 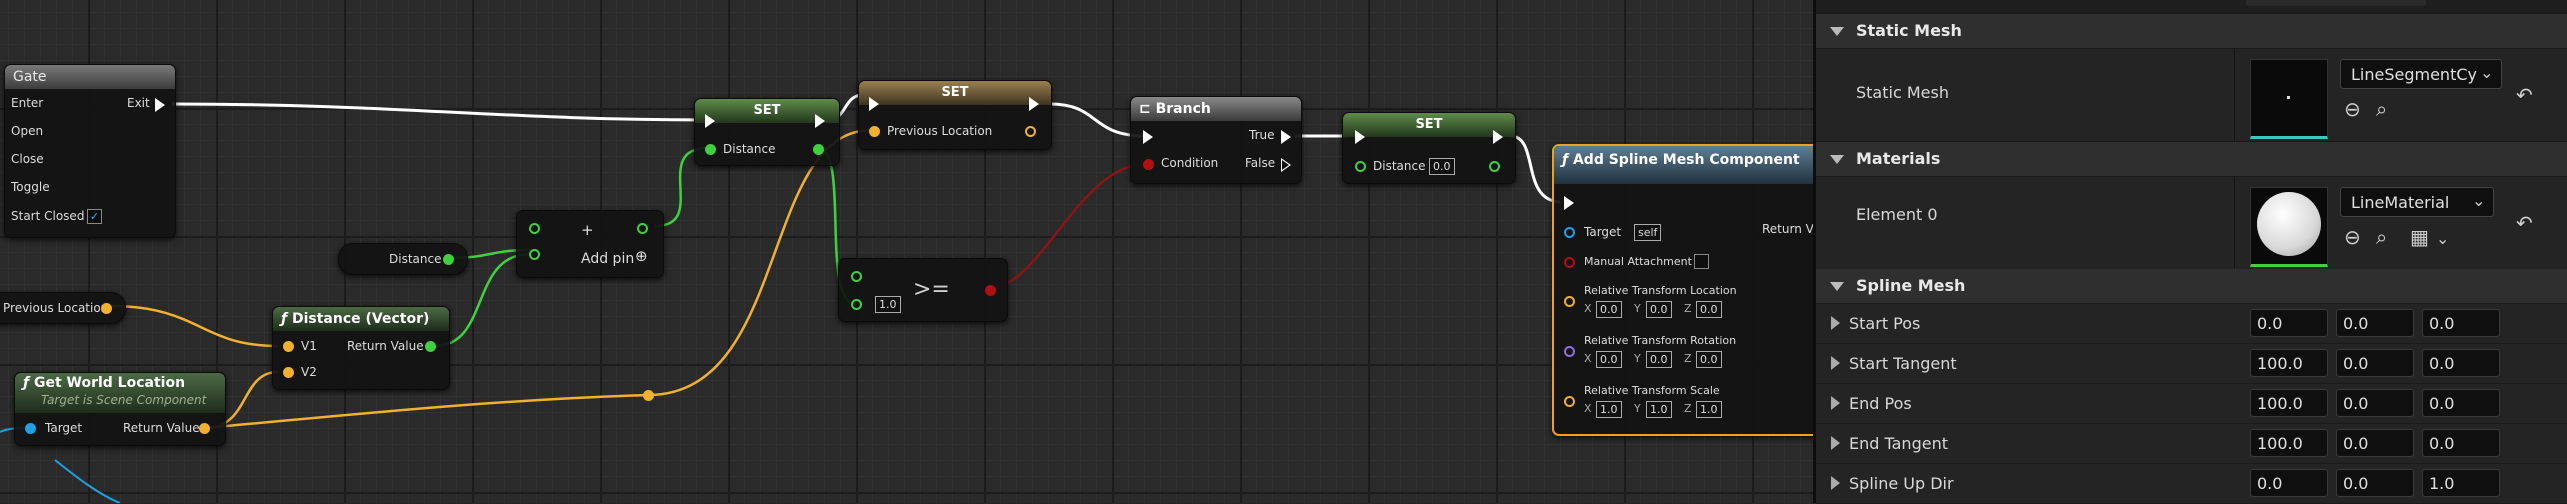 I want to click on end-tangent-x: 100.0, so click(x=2289, y=443).